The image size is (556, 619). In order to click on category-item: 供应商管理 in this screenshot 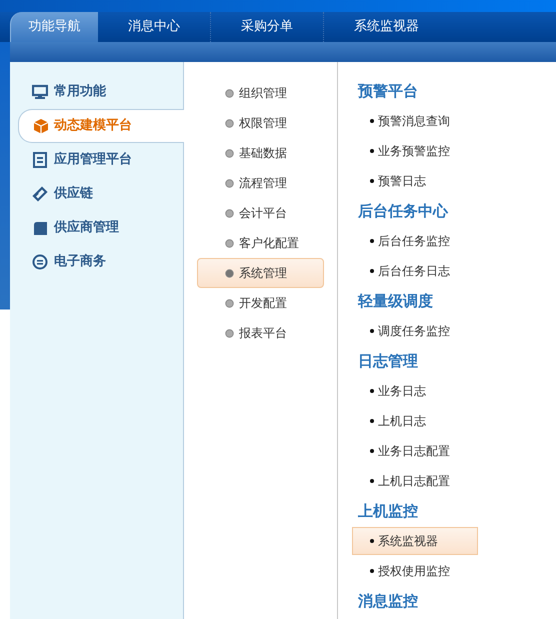, I will do `click(96, 228)`.